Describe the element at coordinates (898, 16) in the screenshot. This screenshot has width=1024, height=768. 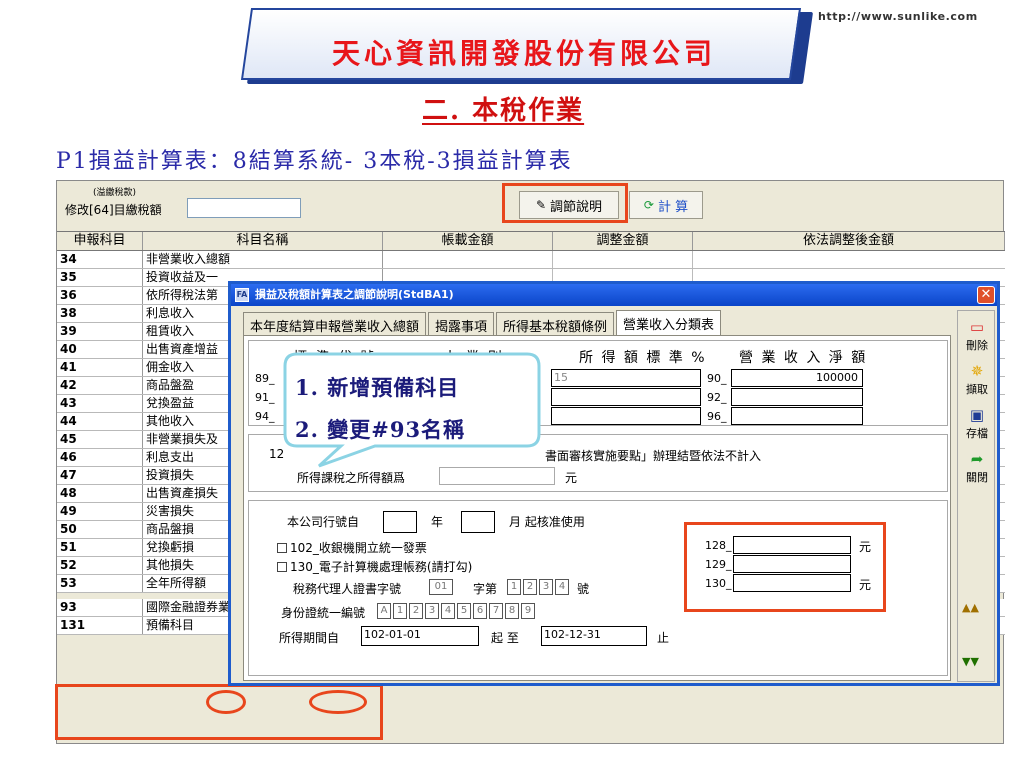
I see `site-url: http://www.sunlike.com` at that location.